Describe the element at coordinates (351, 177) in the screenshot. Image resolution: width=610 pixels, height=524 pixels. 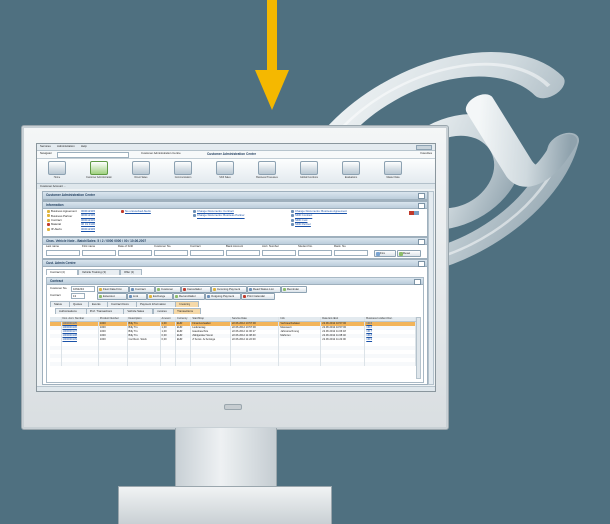
I see `toolbar-label: Evaluations` at that location.